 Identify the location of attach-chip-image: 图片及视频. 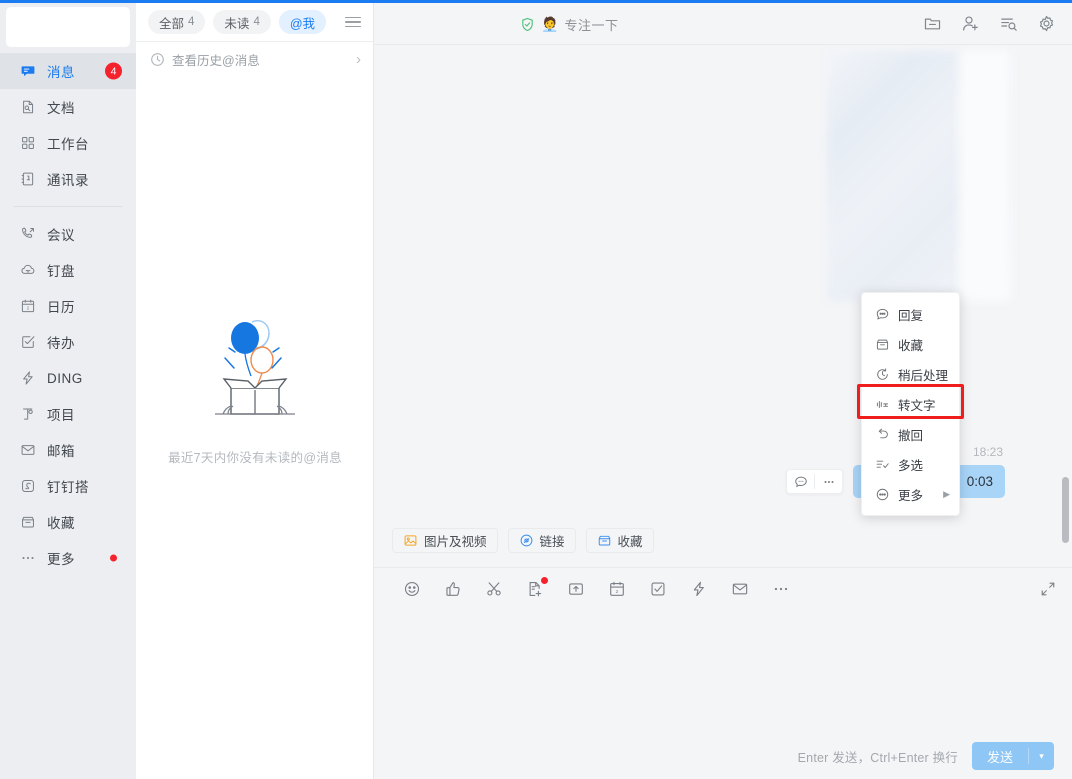
(445, 540).